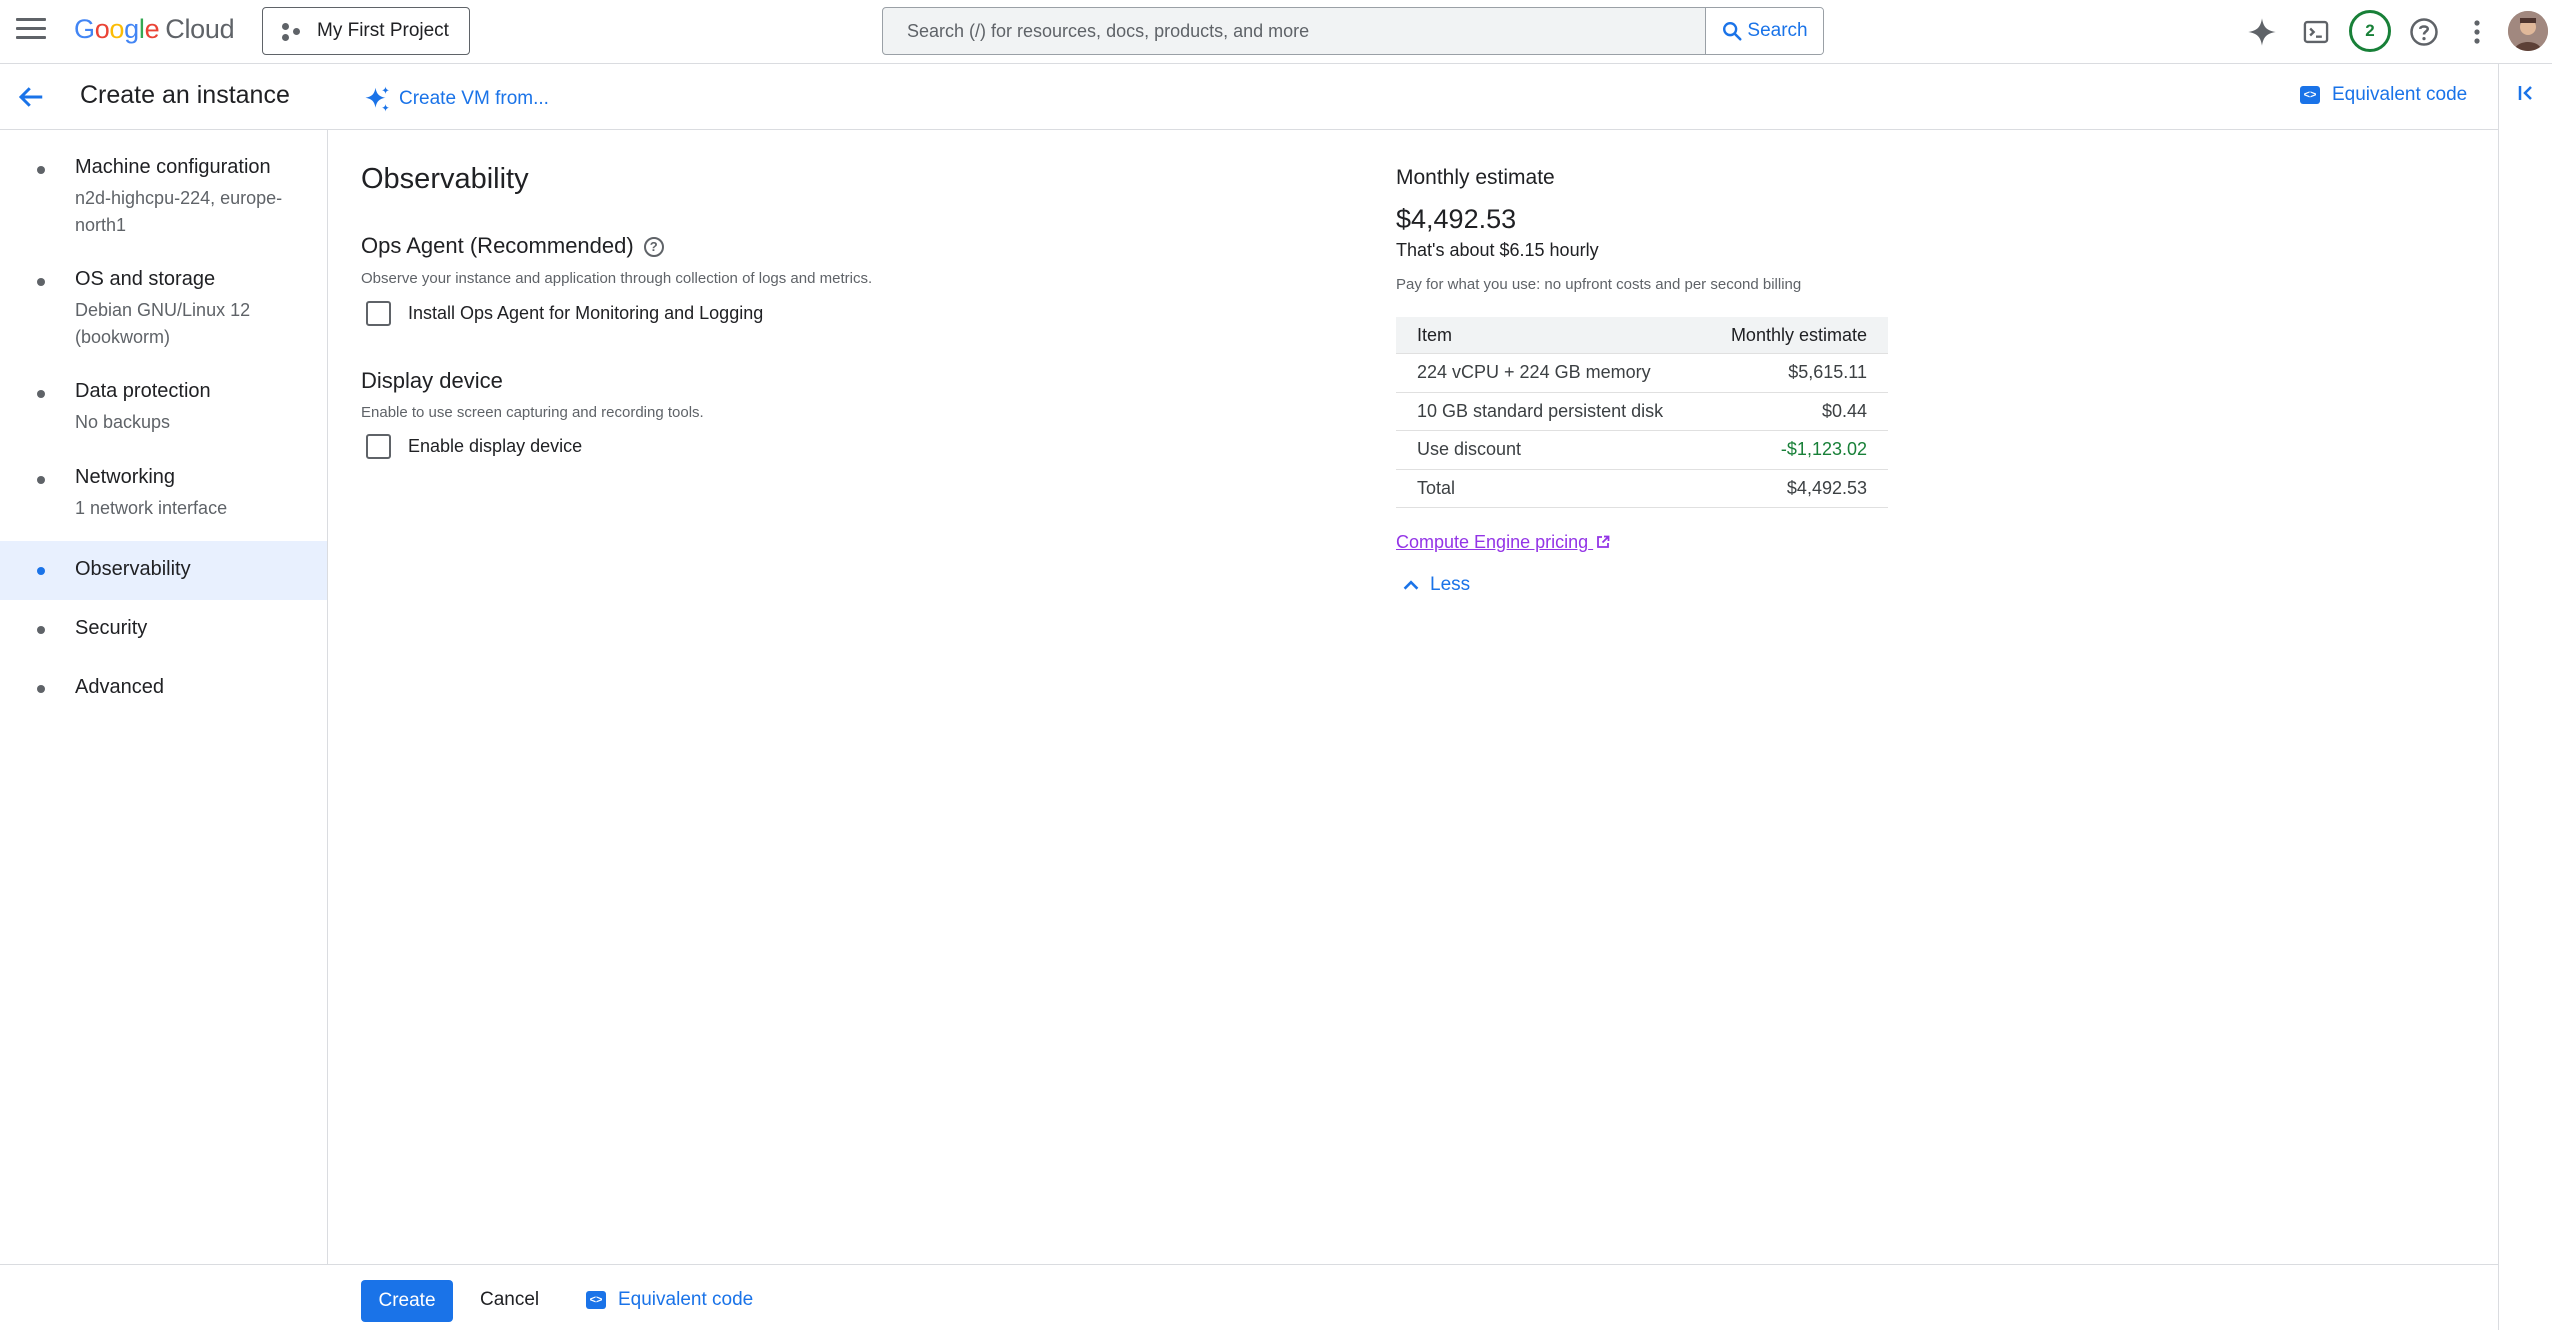 The height and width of the screenshot is (1330, 2552). I want to click on search-icon, so click(1732, 31).